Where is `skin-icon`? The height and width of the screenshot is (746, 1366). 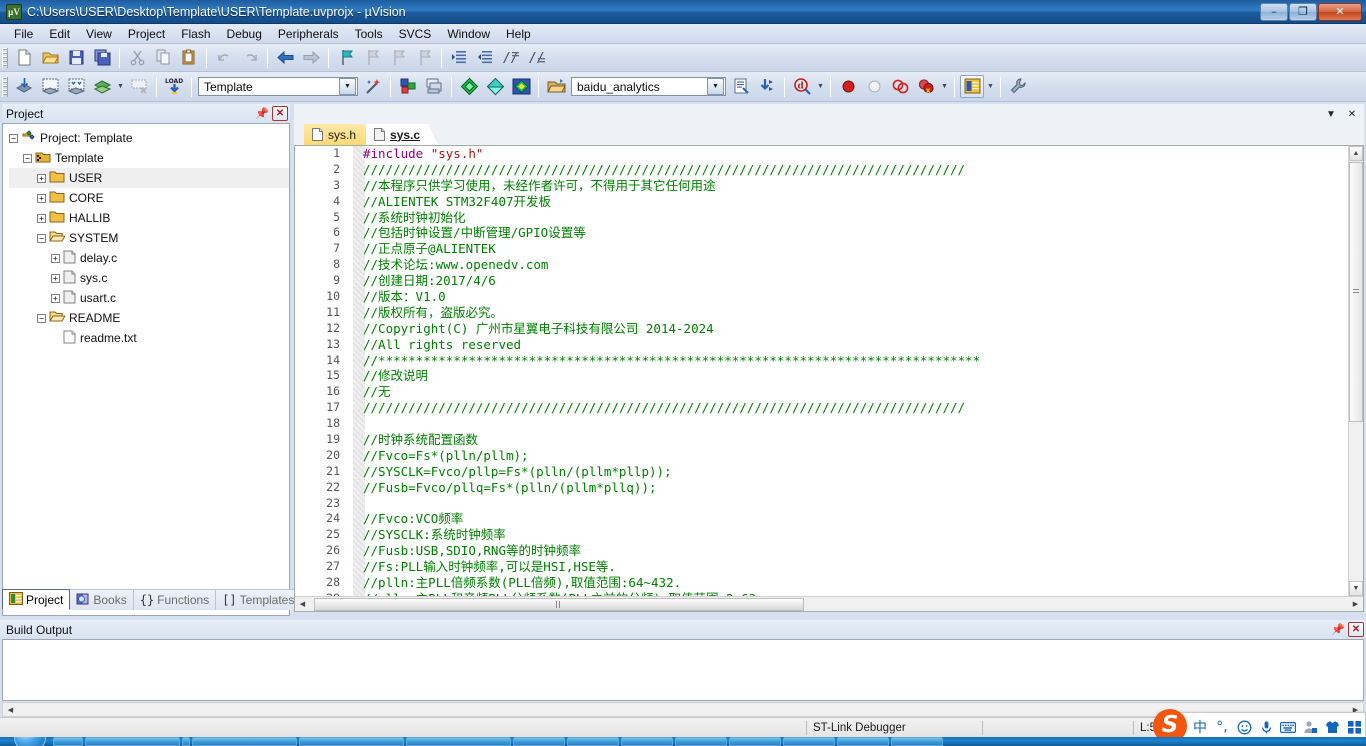 skin-icon is located at coordinates (1332, 727).